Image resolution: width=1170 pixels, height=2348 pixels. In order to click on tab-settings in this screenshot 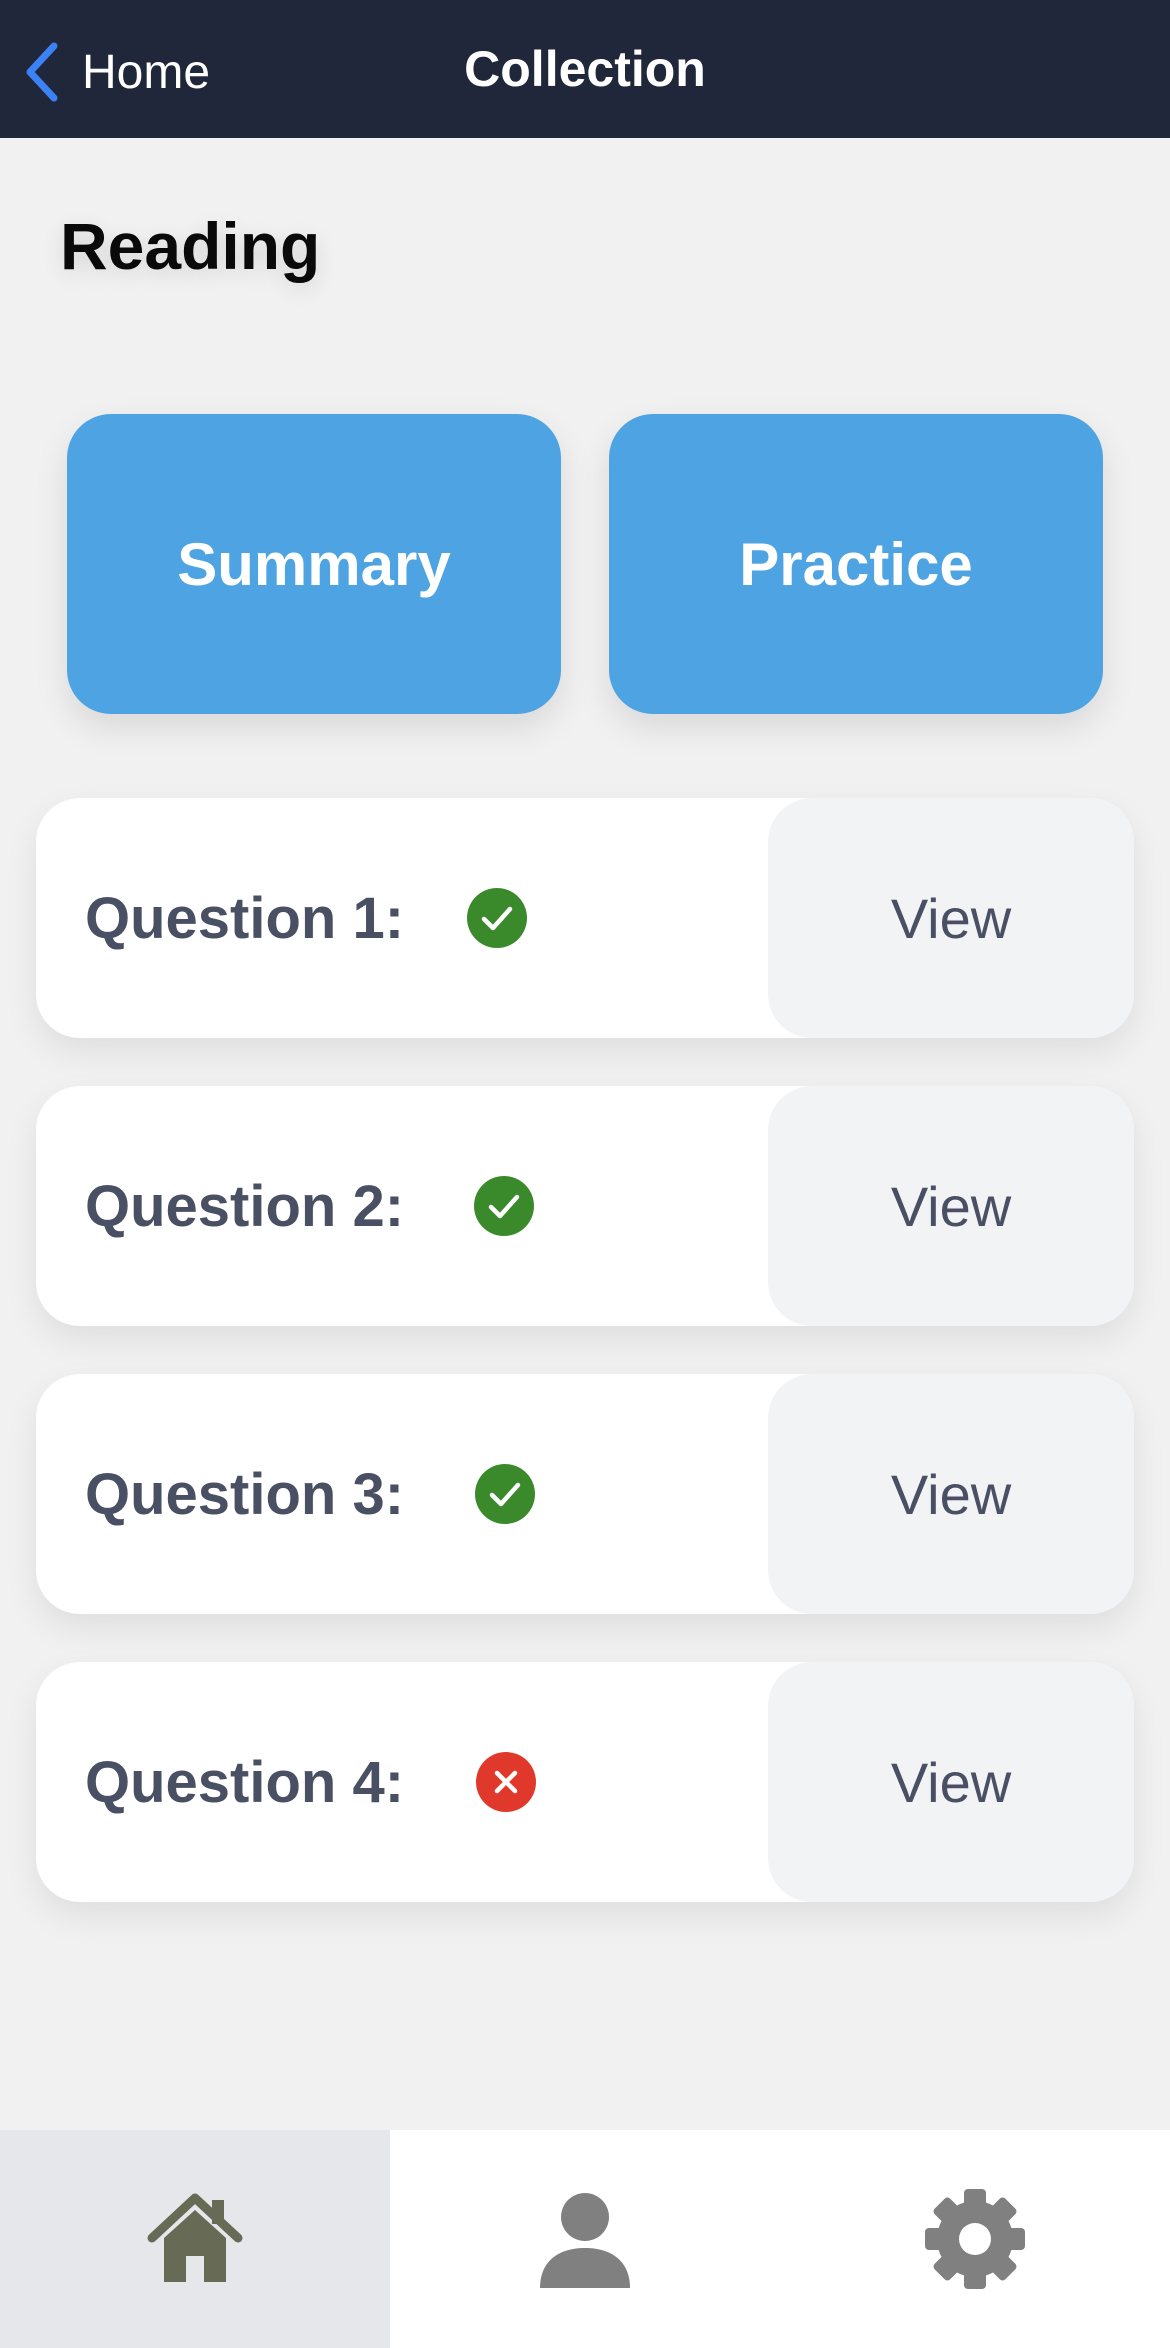, I will do `click(975, 2239)`.